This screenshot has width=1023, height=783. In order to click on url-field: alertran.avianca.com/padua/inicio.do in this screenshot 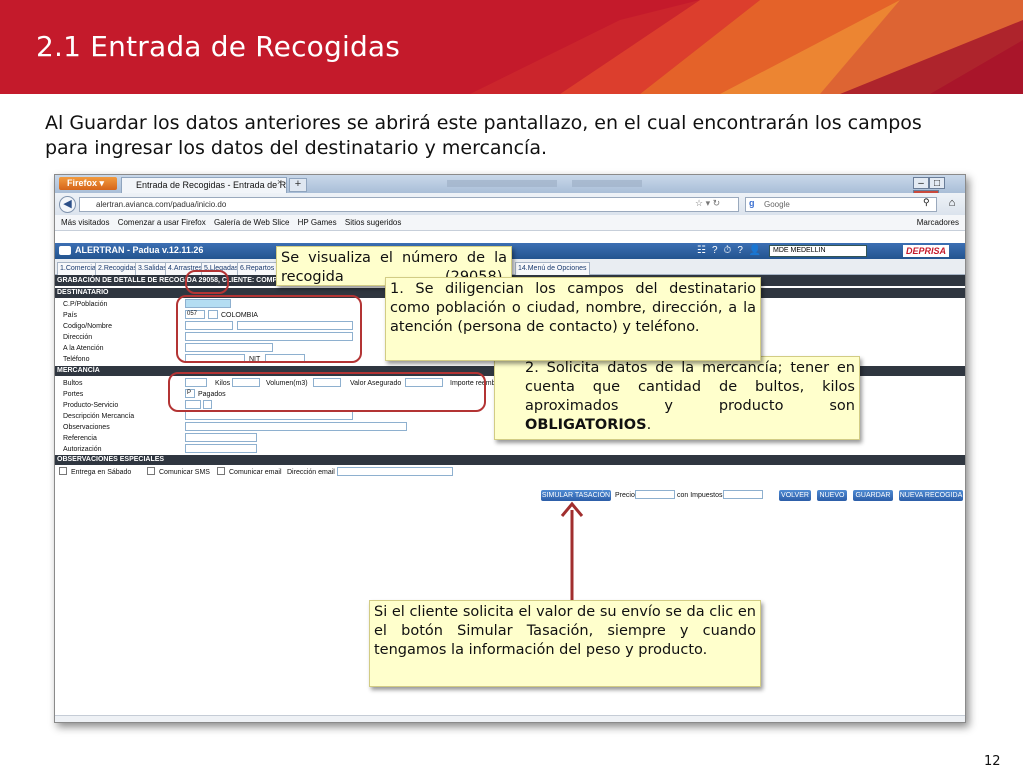, I will do `click(409, 204)`.